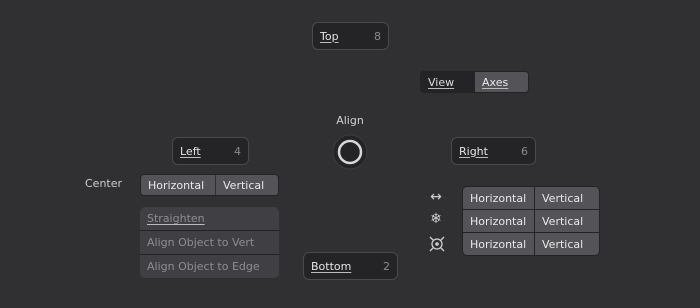 Image resolution: width=700 pixels, height=308 pixels. I want to click on view-axes-toggle: View Axes, so click(474, 82).